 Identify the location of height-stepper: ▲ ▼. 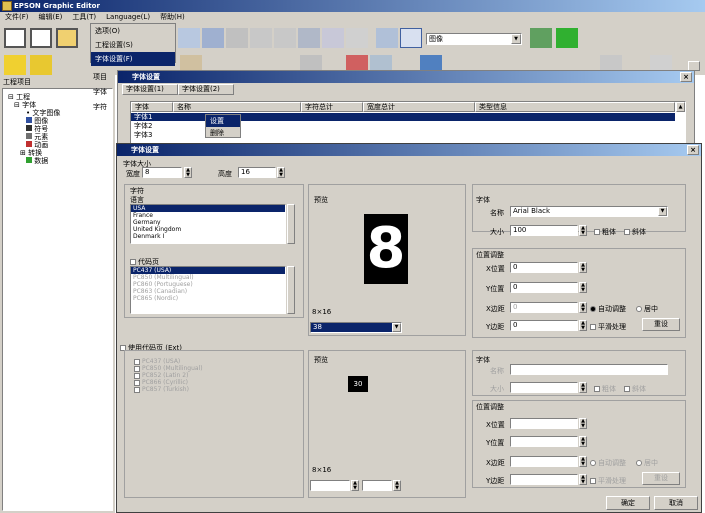
(281, 172).